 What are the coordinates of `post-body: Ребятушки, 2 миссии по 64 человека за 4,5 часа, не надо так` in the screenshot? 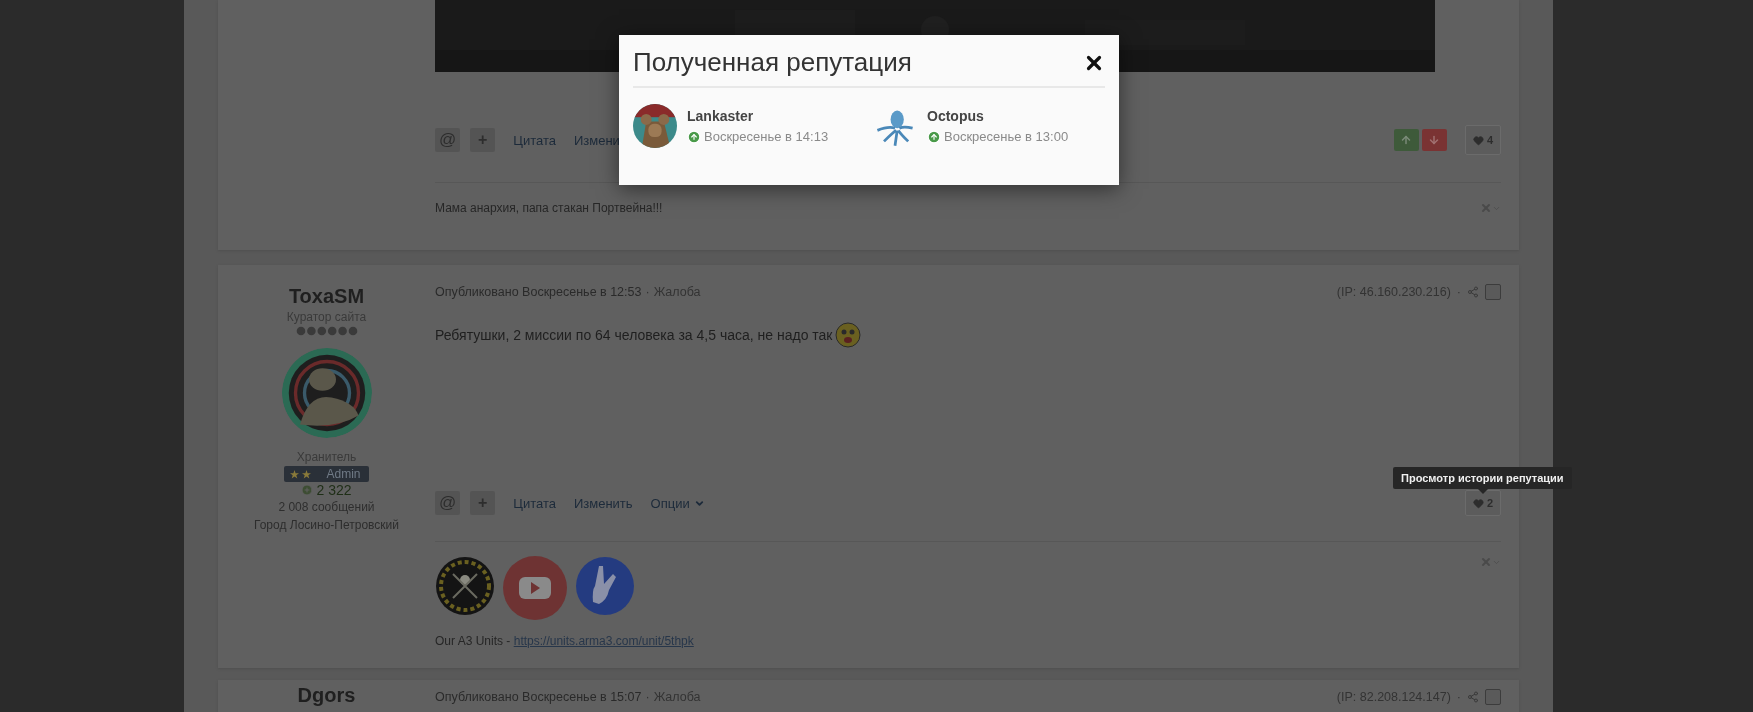 It's located at (634, 335).